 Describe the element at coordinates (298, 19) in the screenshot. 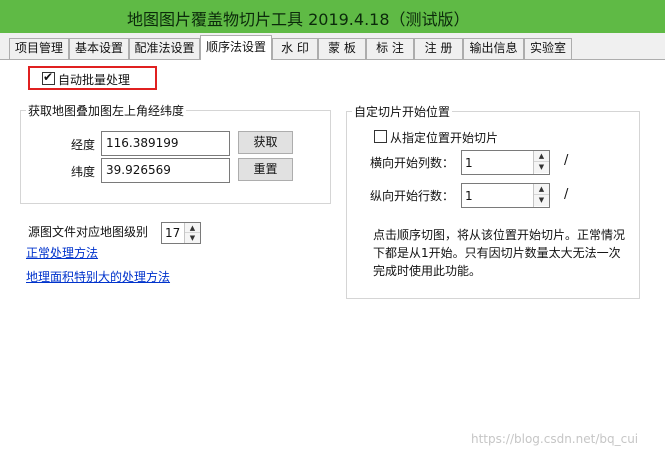

I see `window-title: 地图图片覆盖物切片工具 2019.4.18（测试版）` at that location.